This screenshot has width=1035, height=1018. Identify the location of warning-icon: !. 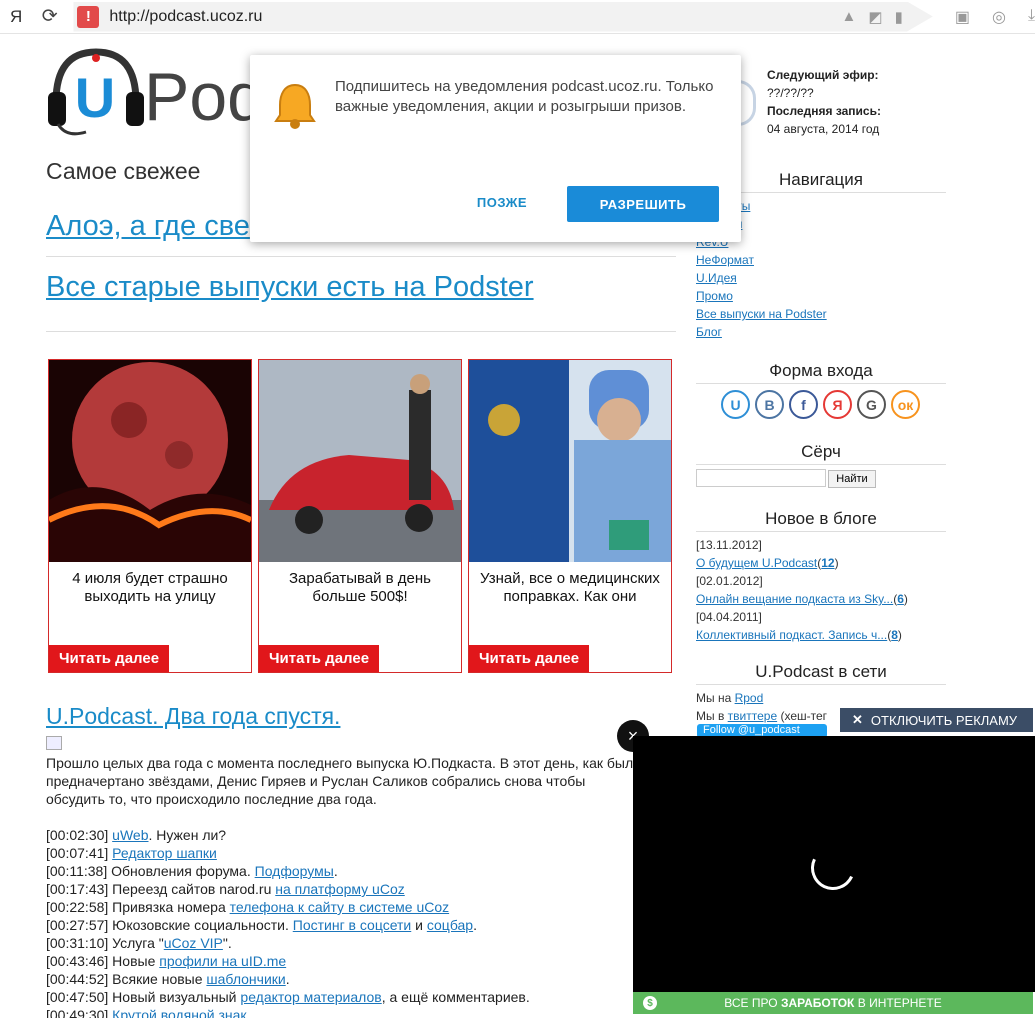
(88, 16).